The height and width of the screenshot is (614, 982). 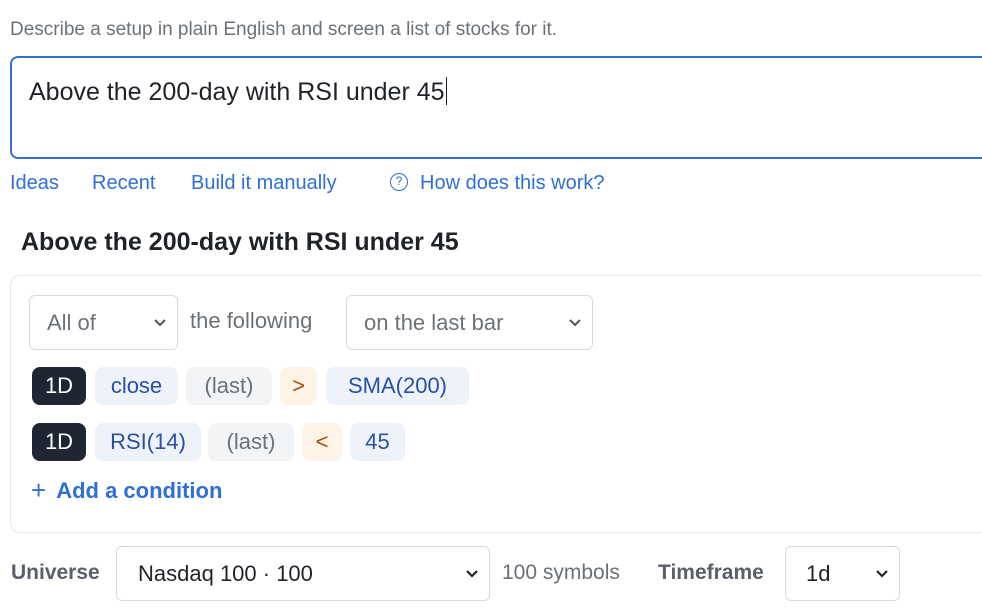 I want to click on condition-1-left-operand: close, so click(x=136, y=386).